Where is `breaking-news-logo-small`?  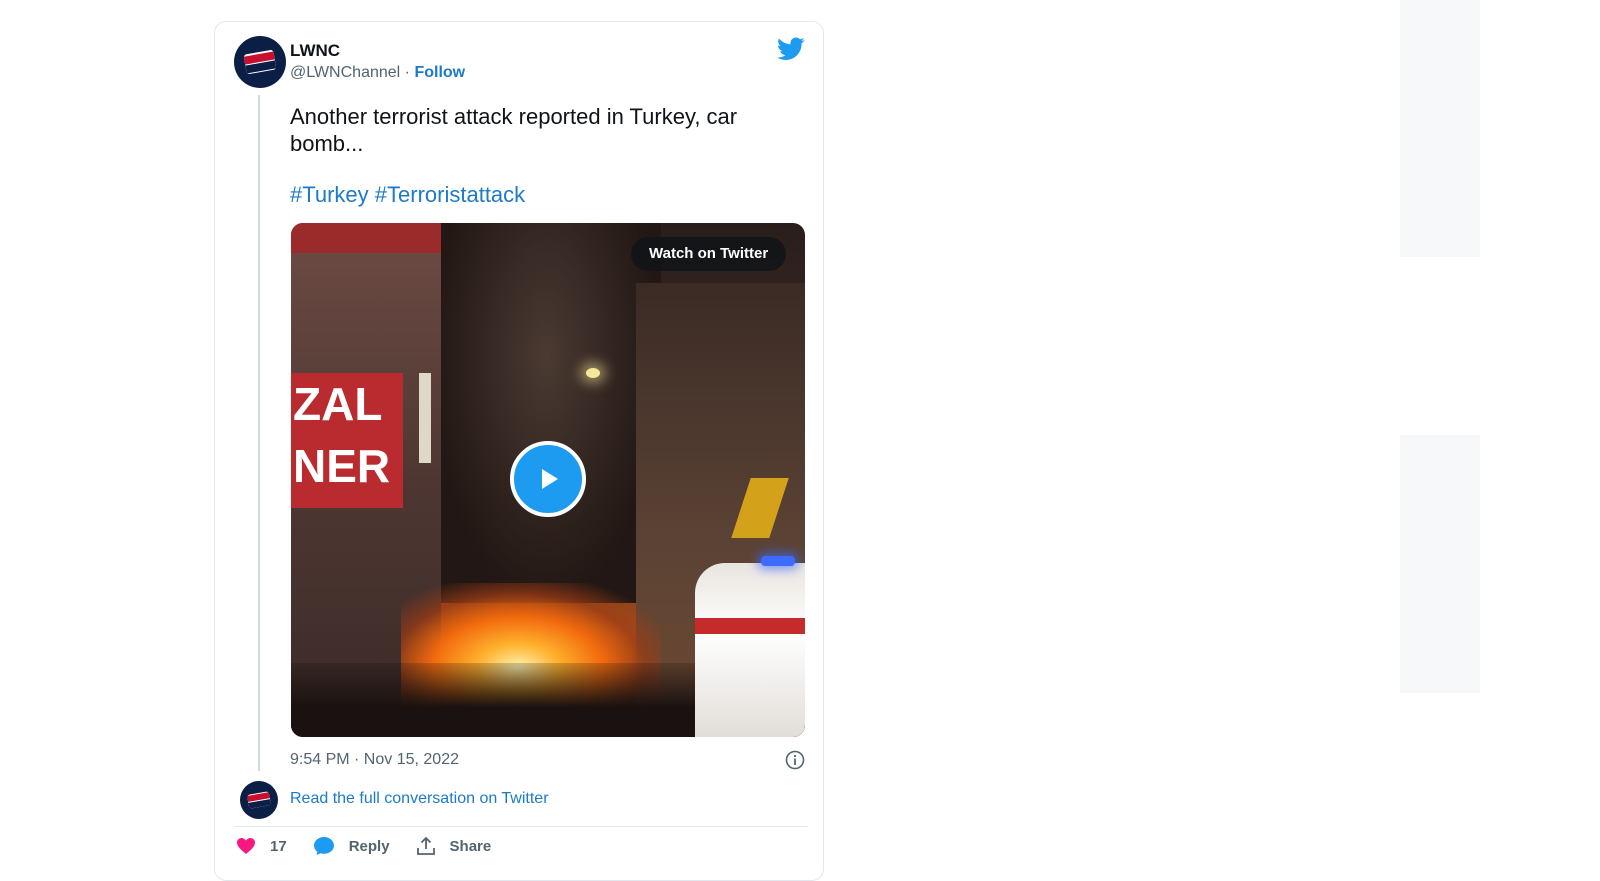
breaking-news-logo-small is located at coordinates (259, 800).